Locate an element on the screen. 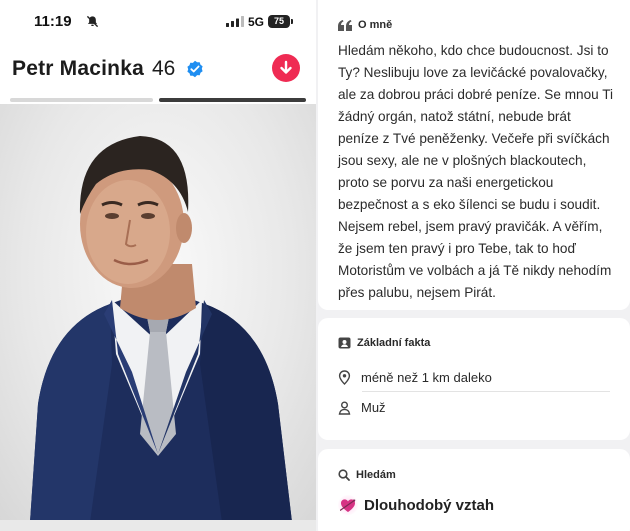  collapse-profile-button is located at coordinates (286, 68).